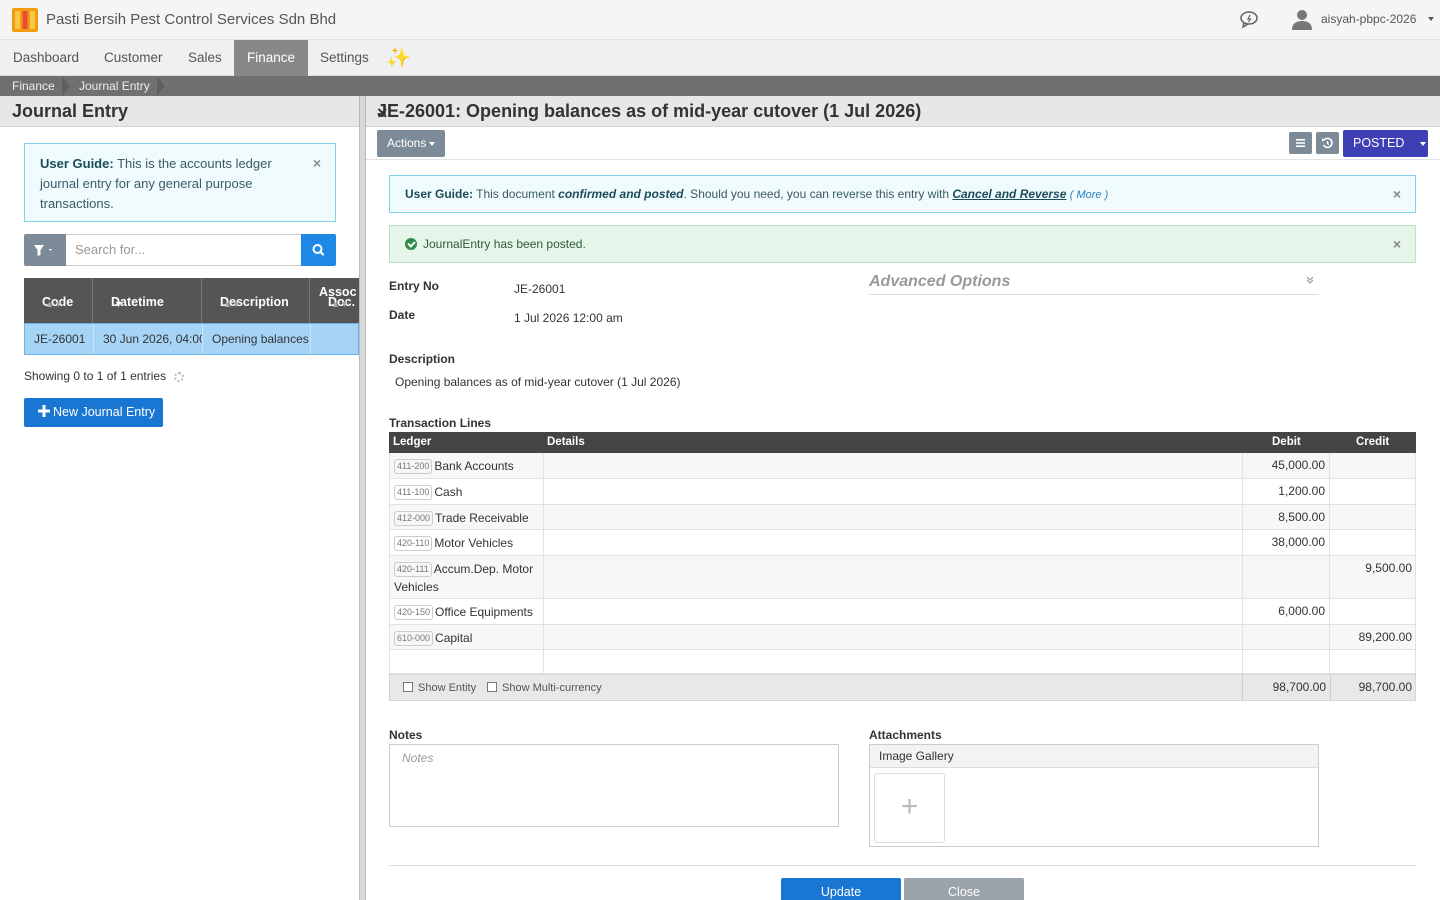  I want to click on panel-splitter, so click(362, 498).